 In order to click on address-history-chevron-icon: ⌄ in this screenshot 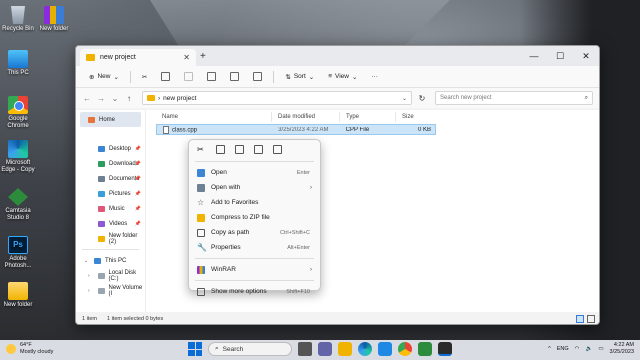, I will do `click(404, 98)`.